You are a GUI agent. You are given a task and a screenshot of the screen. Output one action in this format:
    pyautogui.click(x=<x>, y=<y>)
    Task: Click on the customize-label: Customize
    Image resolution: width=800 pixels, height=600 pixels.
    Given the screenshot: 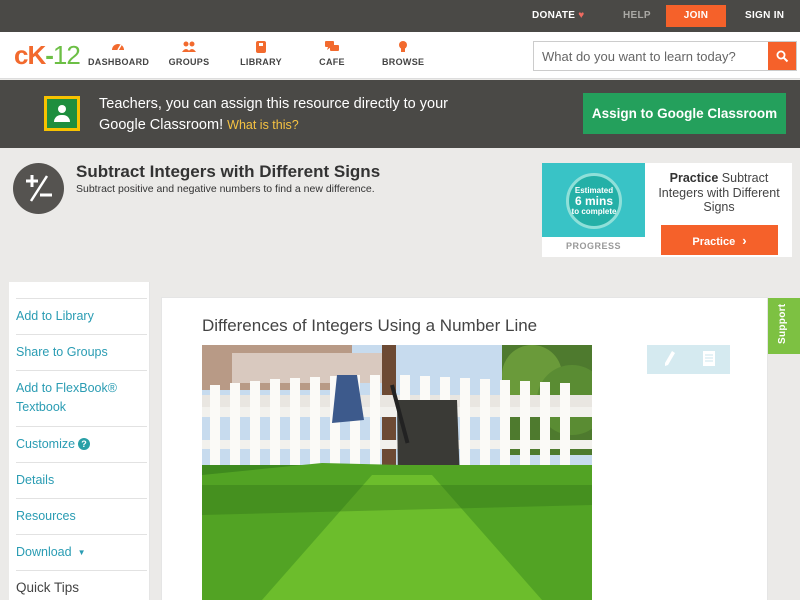 What is the action you would take?
    pyautogui.click(x=46, y=444)
    